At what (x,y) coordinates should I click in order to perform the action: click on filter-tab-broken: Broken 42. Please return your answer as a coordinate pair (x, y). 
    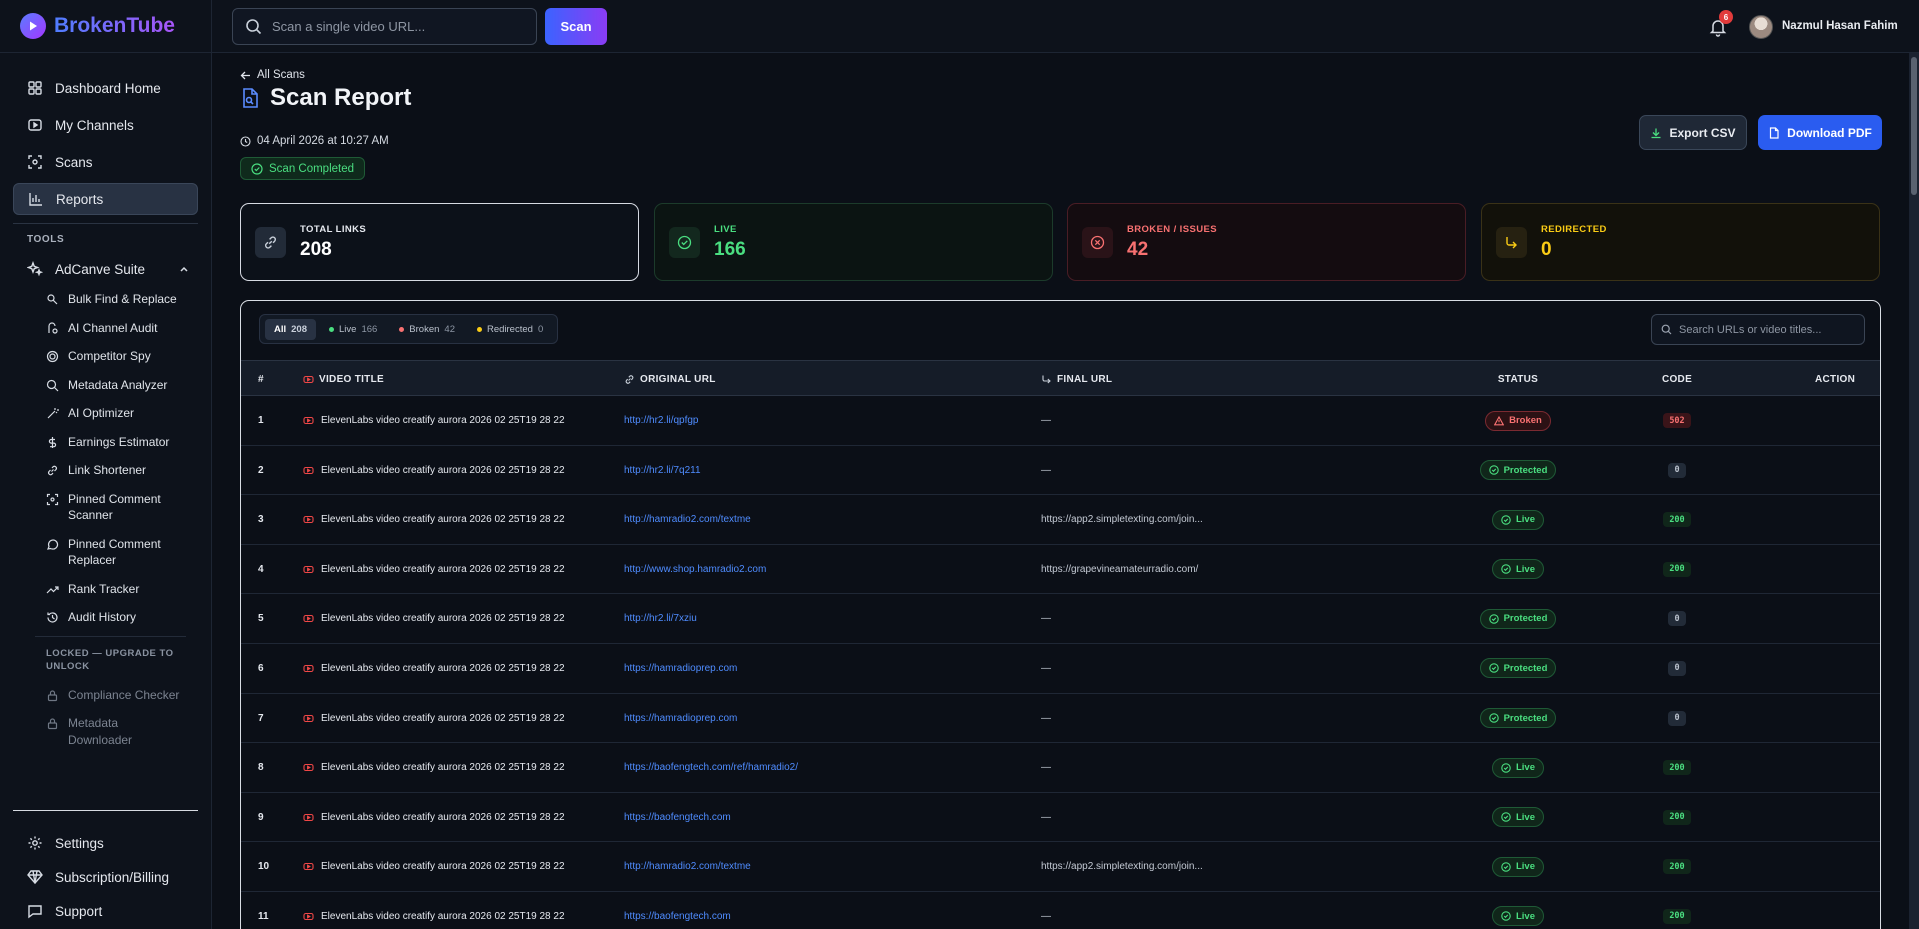
    Looking at the image, I should click on (427, 329).